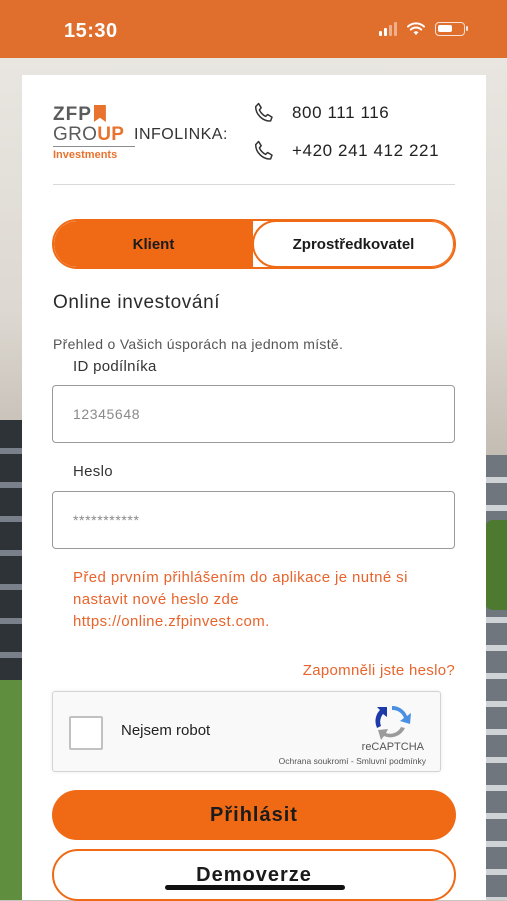  I want to click on logo-investments: Investments, so click(85, 155).